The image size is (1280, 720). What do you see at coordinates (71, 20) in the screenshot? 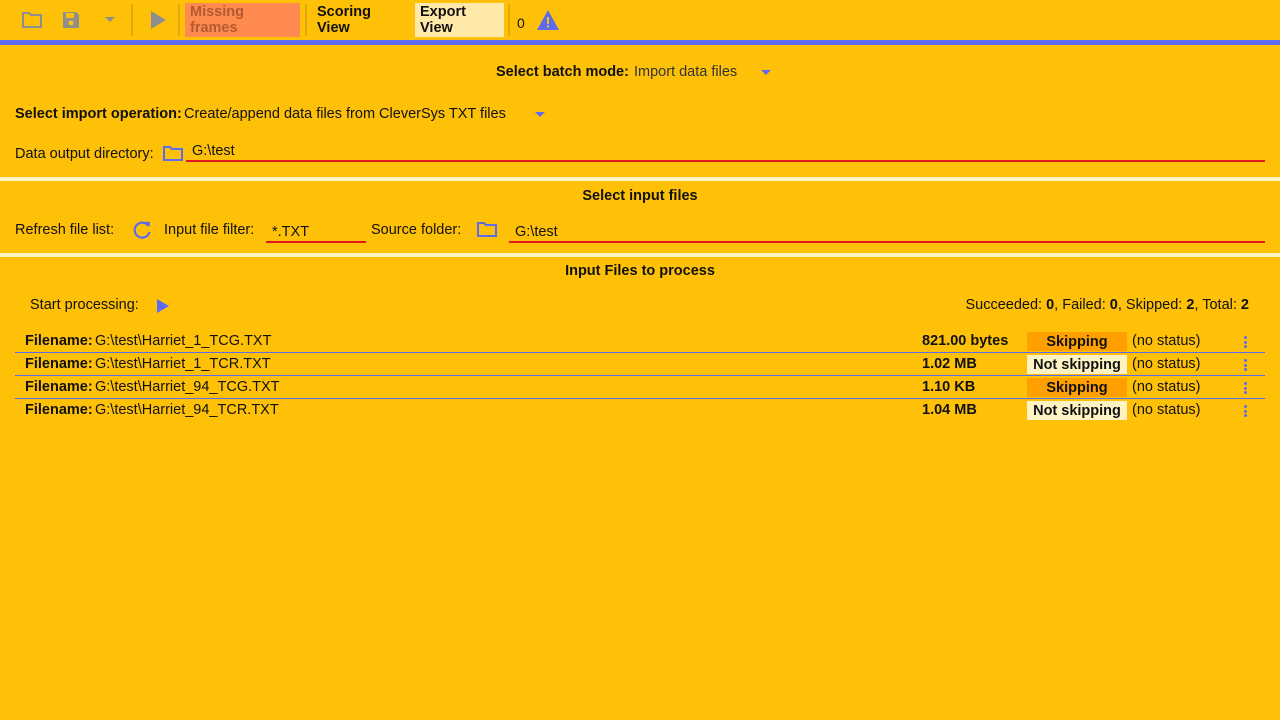
I see `save-icon` at bounding box center [71, 20].